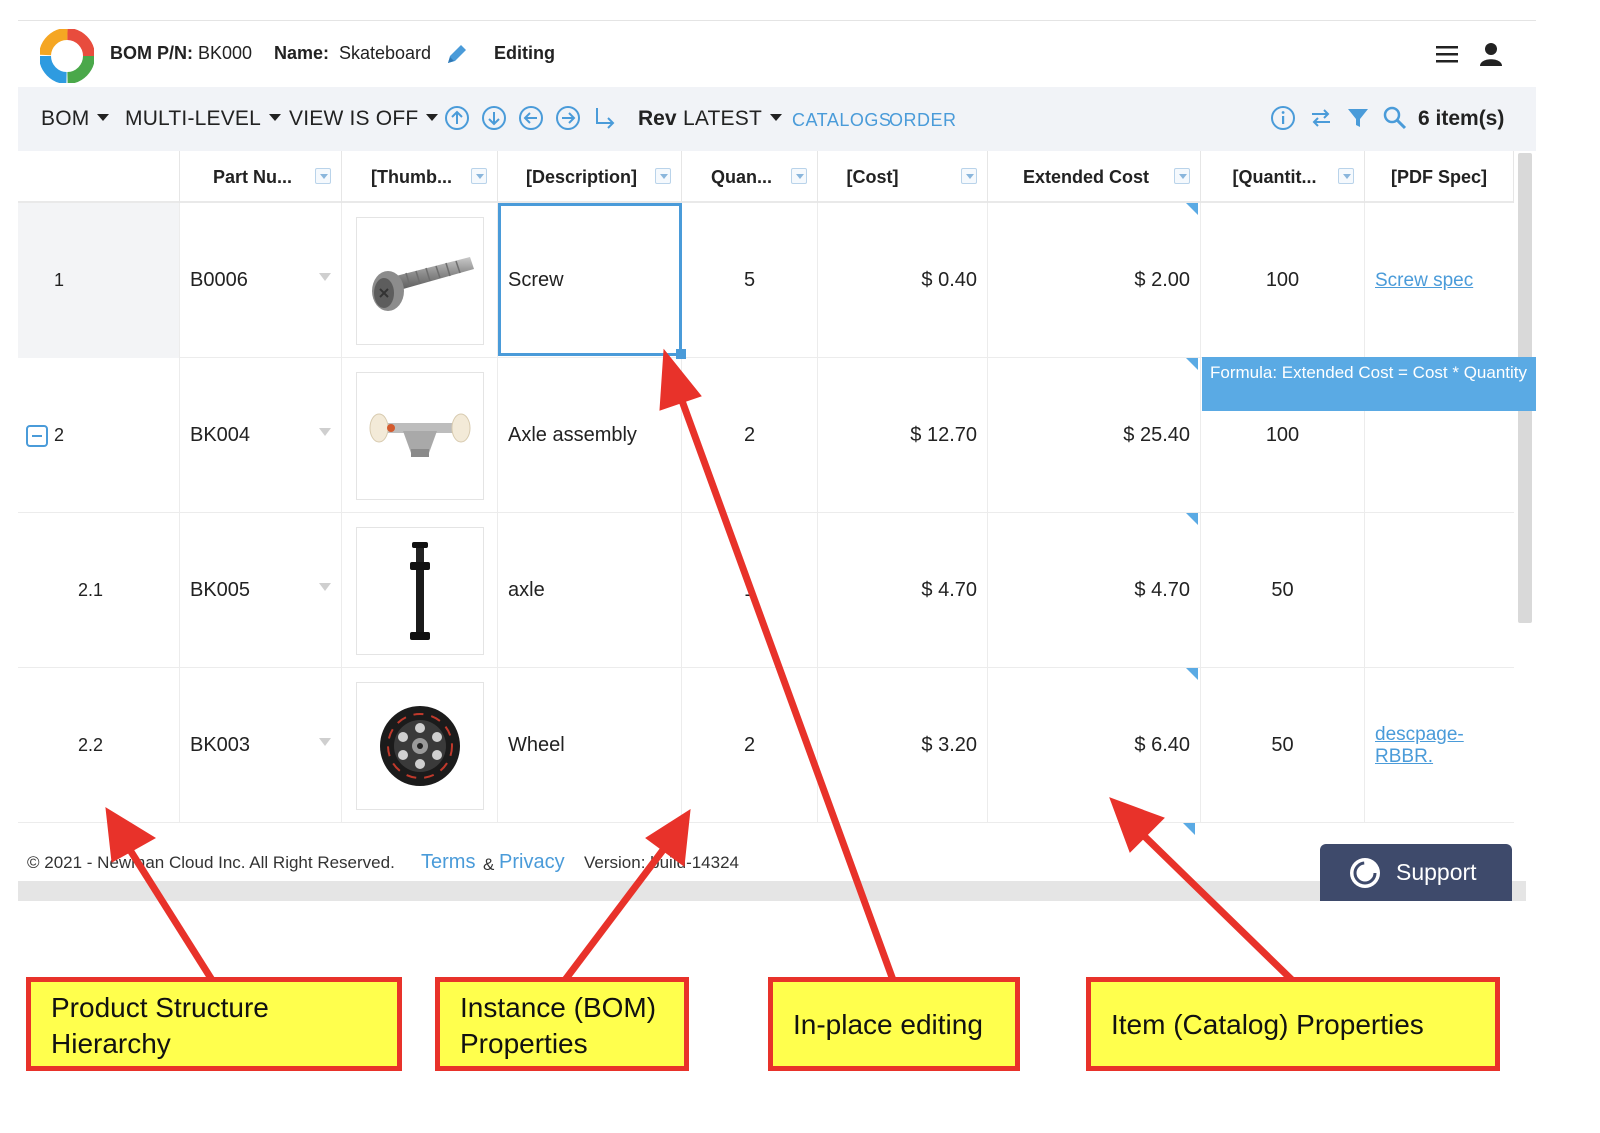 The image size is (1600, 1133). What do you see at coordinates (448, 862) in the screenshot?
I see `terms-link: Terms` at bounding box center [448, 862].